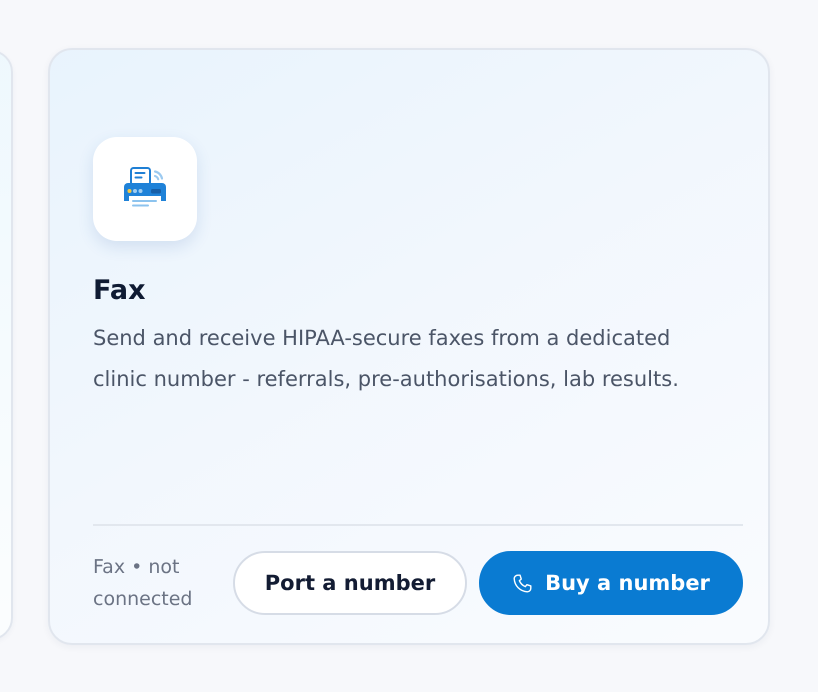 Image resolution: width=818 pixels, height=692 pixels. I want to click on status-text: Fax • not connected, so click(143, 583).